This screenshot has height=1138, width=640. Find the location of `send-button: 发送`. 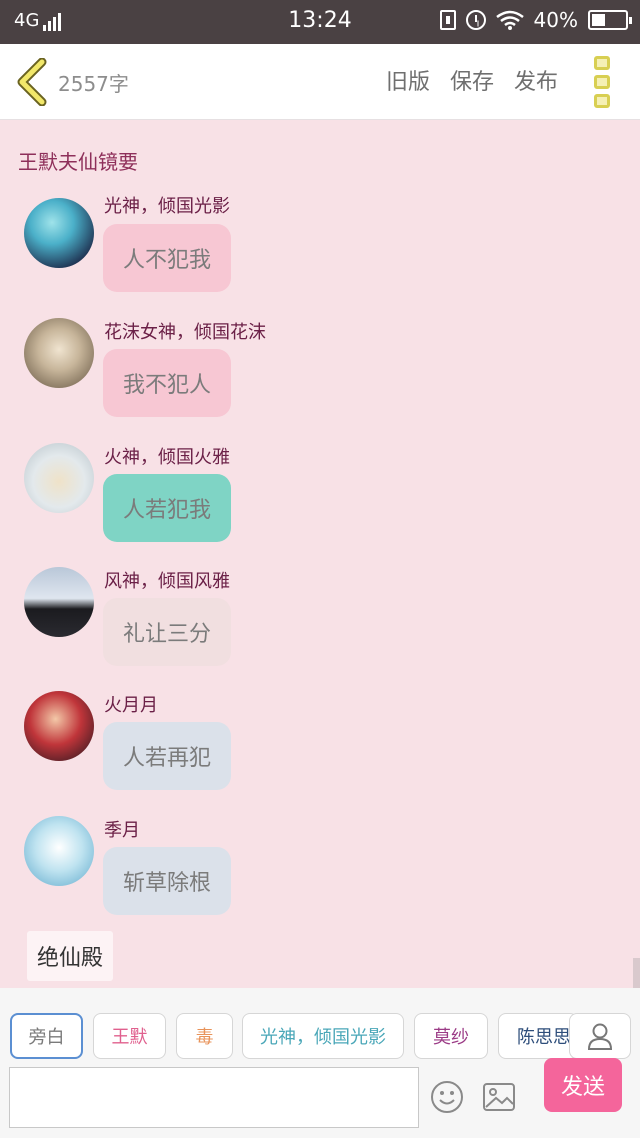

send-button: 发送 is located at coordinates (583, 1085).